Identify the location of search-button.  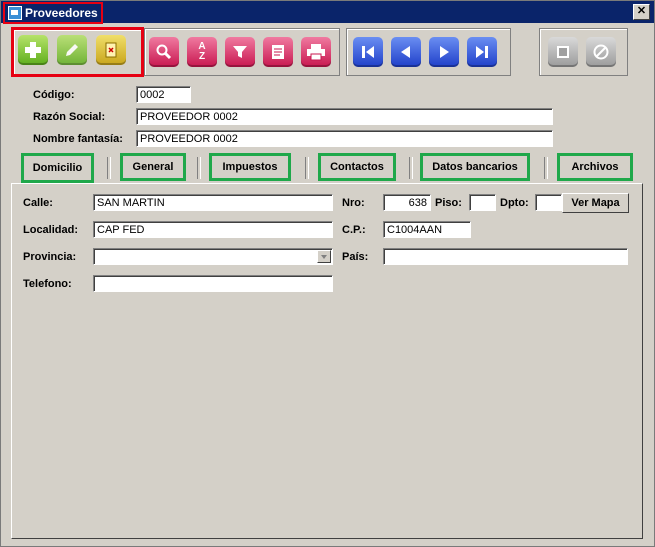
(164, 52).